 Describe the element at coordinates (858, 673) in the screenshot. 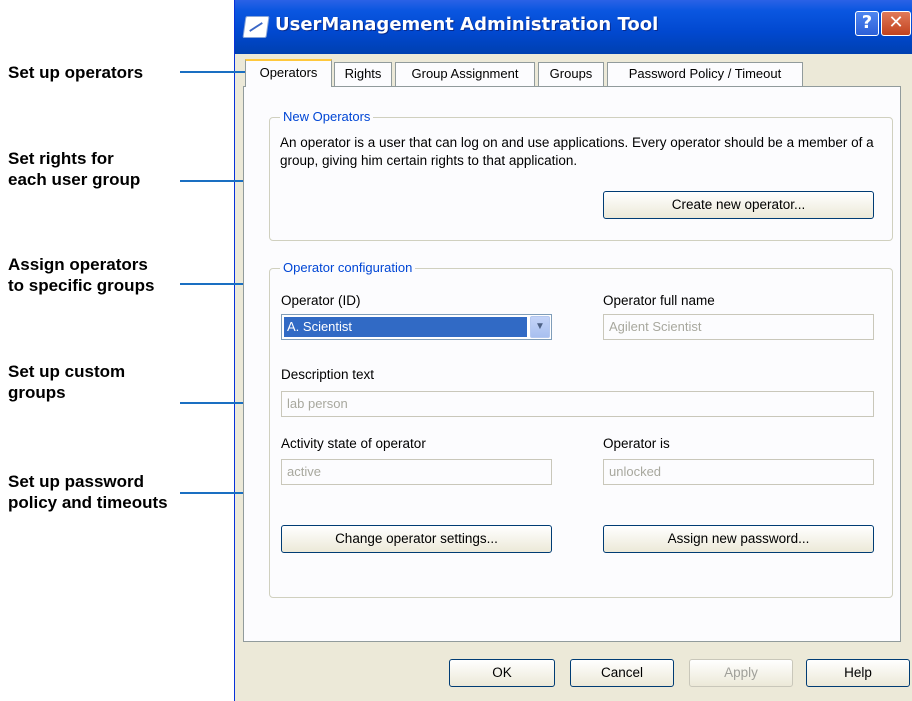

I see `help-button: Help` at that location.